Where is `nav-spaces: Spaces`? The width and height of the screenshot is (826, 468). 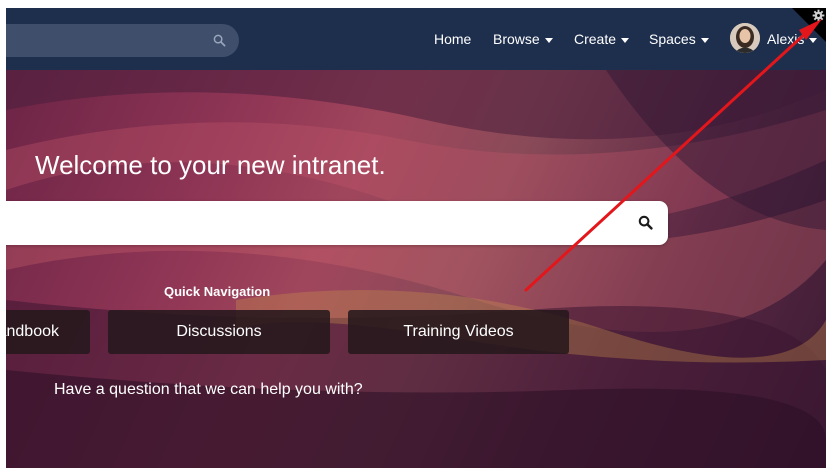 nav-spaces: Spaces is located at coordinates (679, 39).